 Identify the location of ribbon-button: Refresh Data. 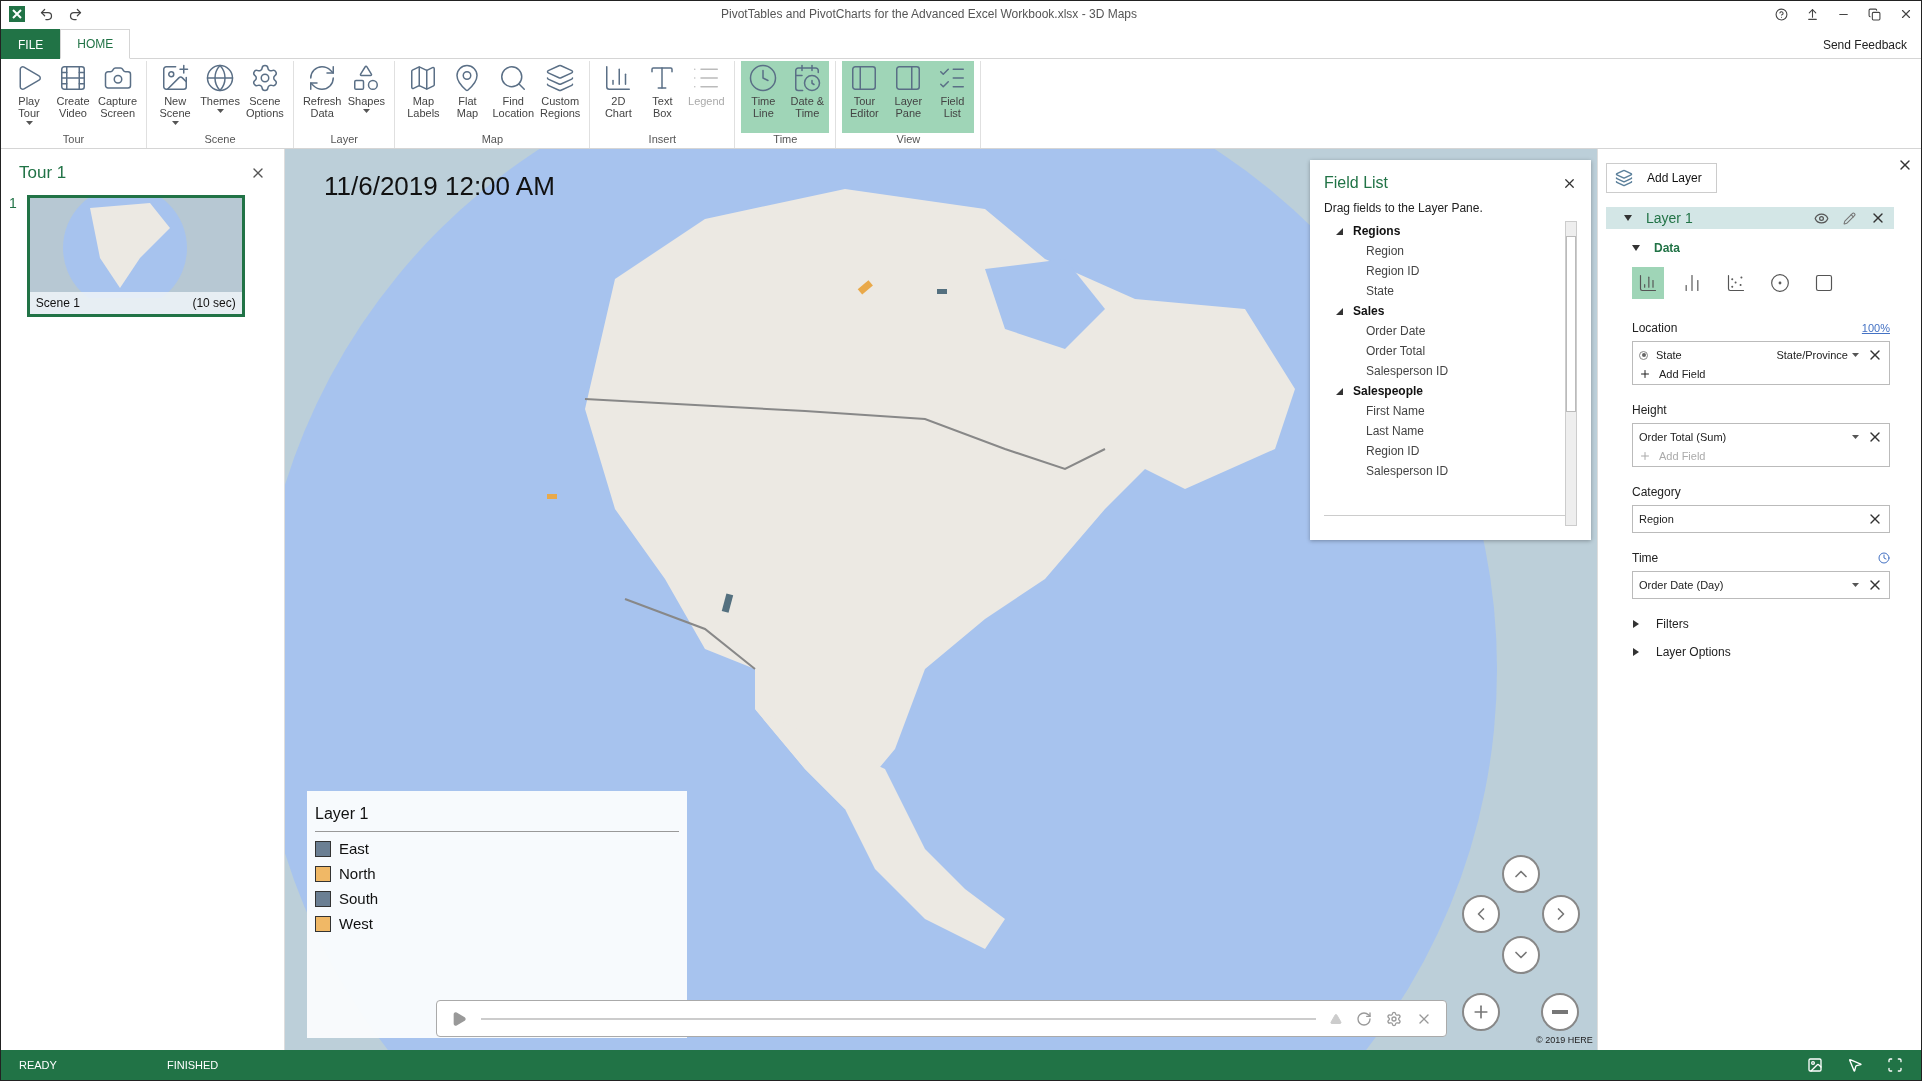
(322, 97).